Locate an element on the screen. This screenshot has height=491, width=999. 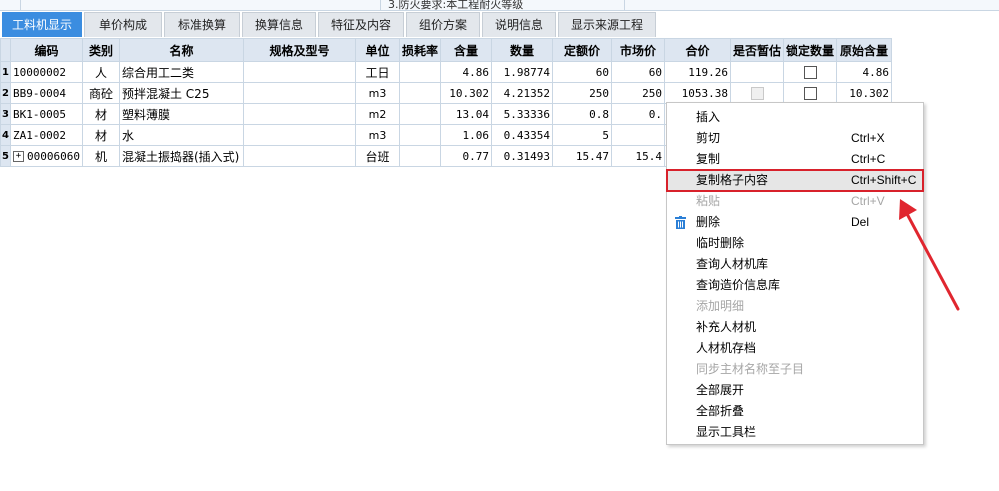
cell-fixed-price: 5 is located at coordinates (582, 135).